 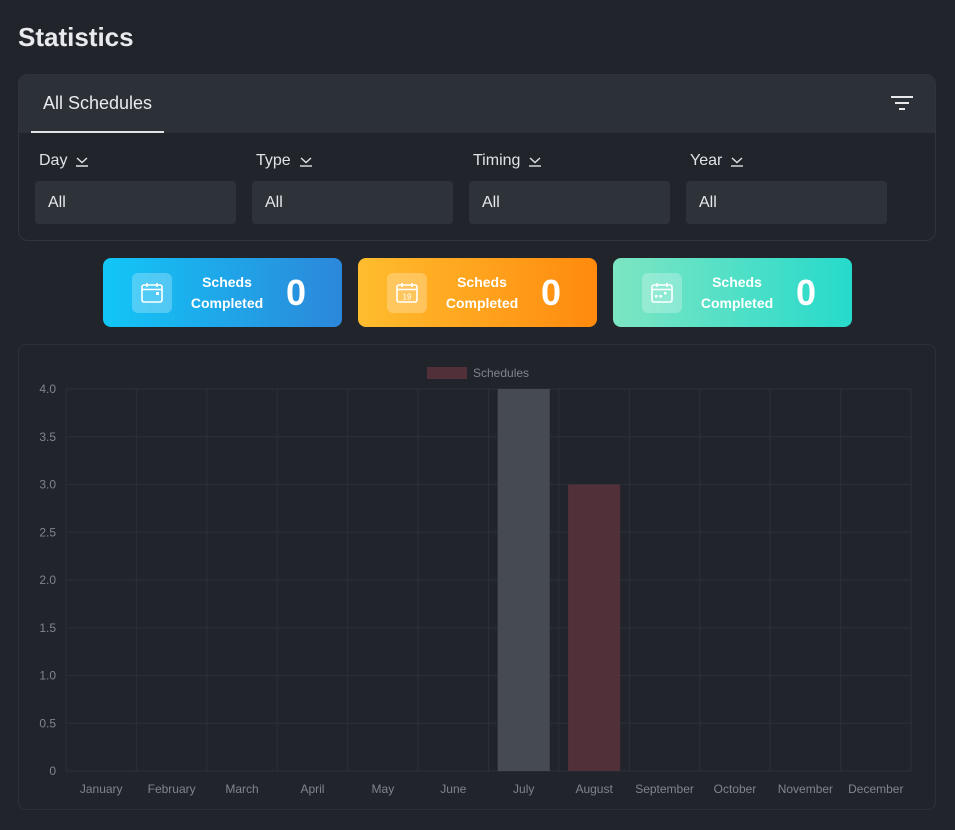 I want to click on legend-swatch, so click(x=447, y=373).